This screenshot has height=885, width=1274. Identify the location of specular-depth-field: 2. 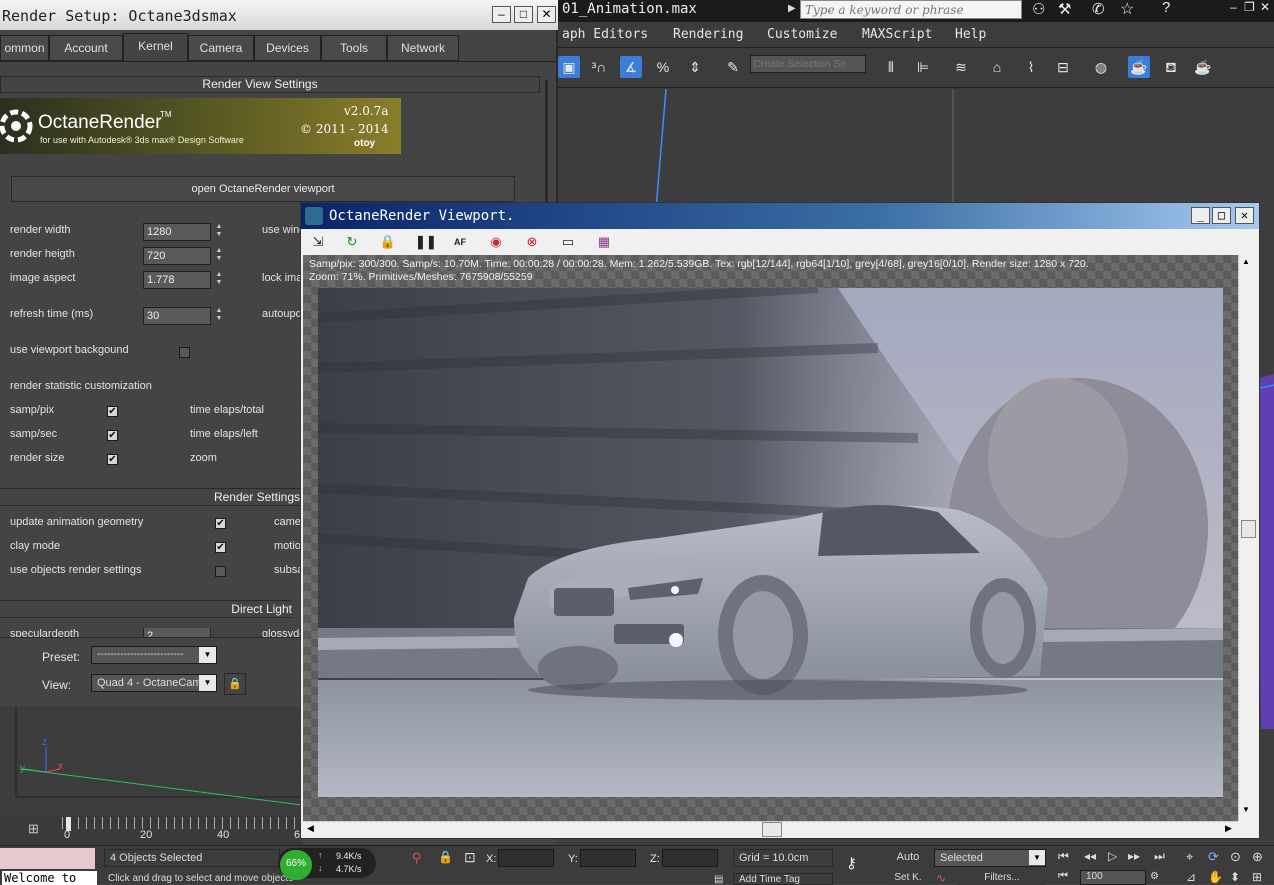
(177, 632).